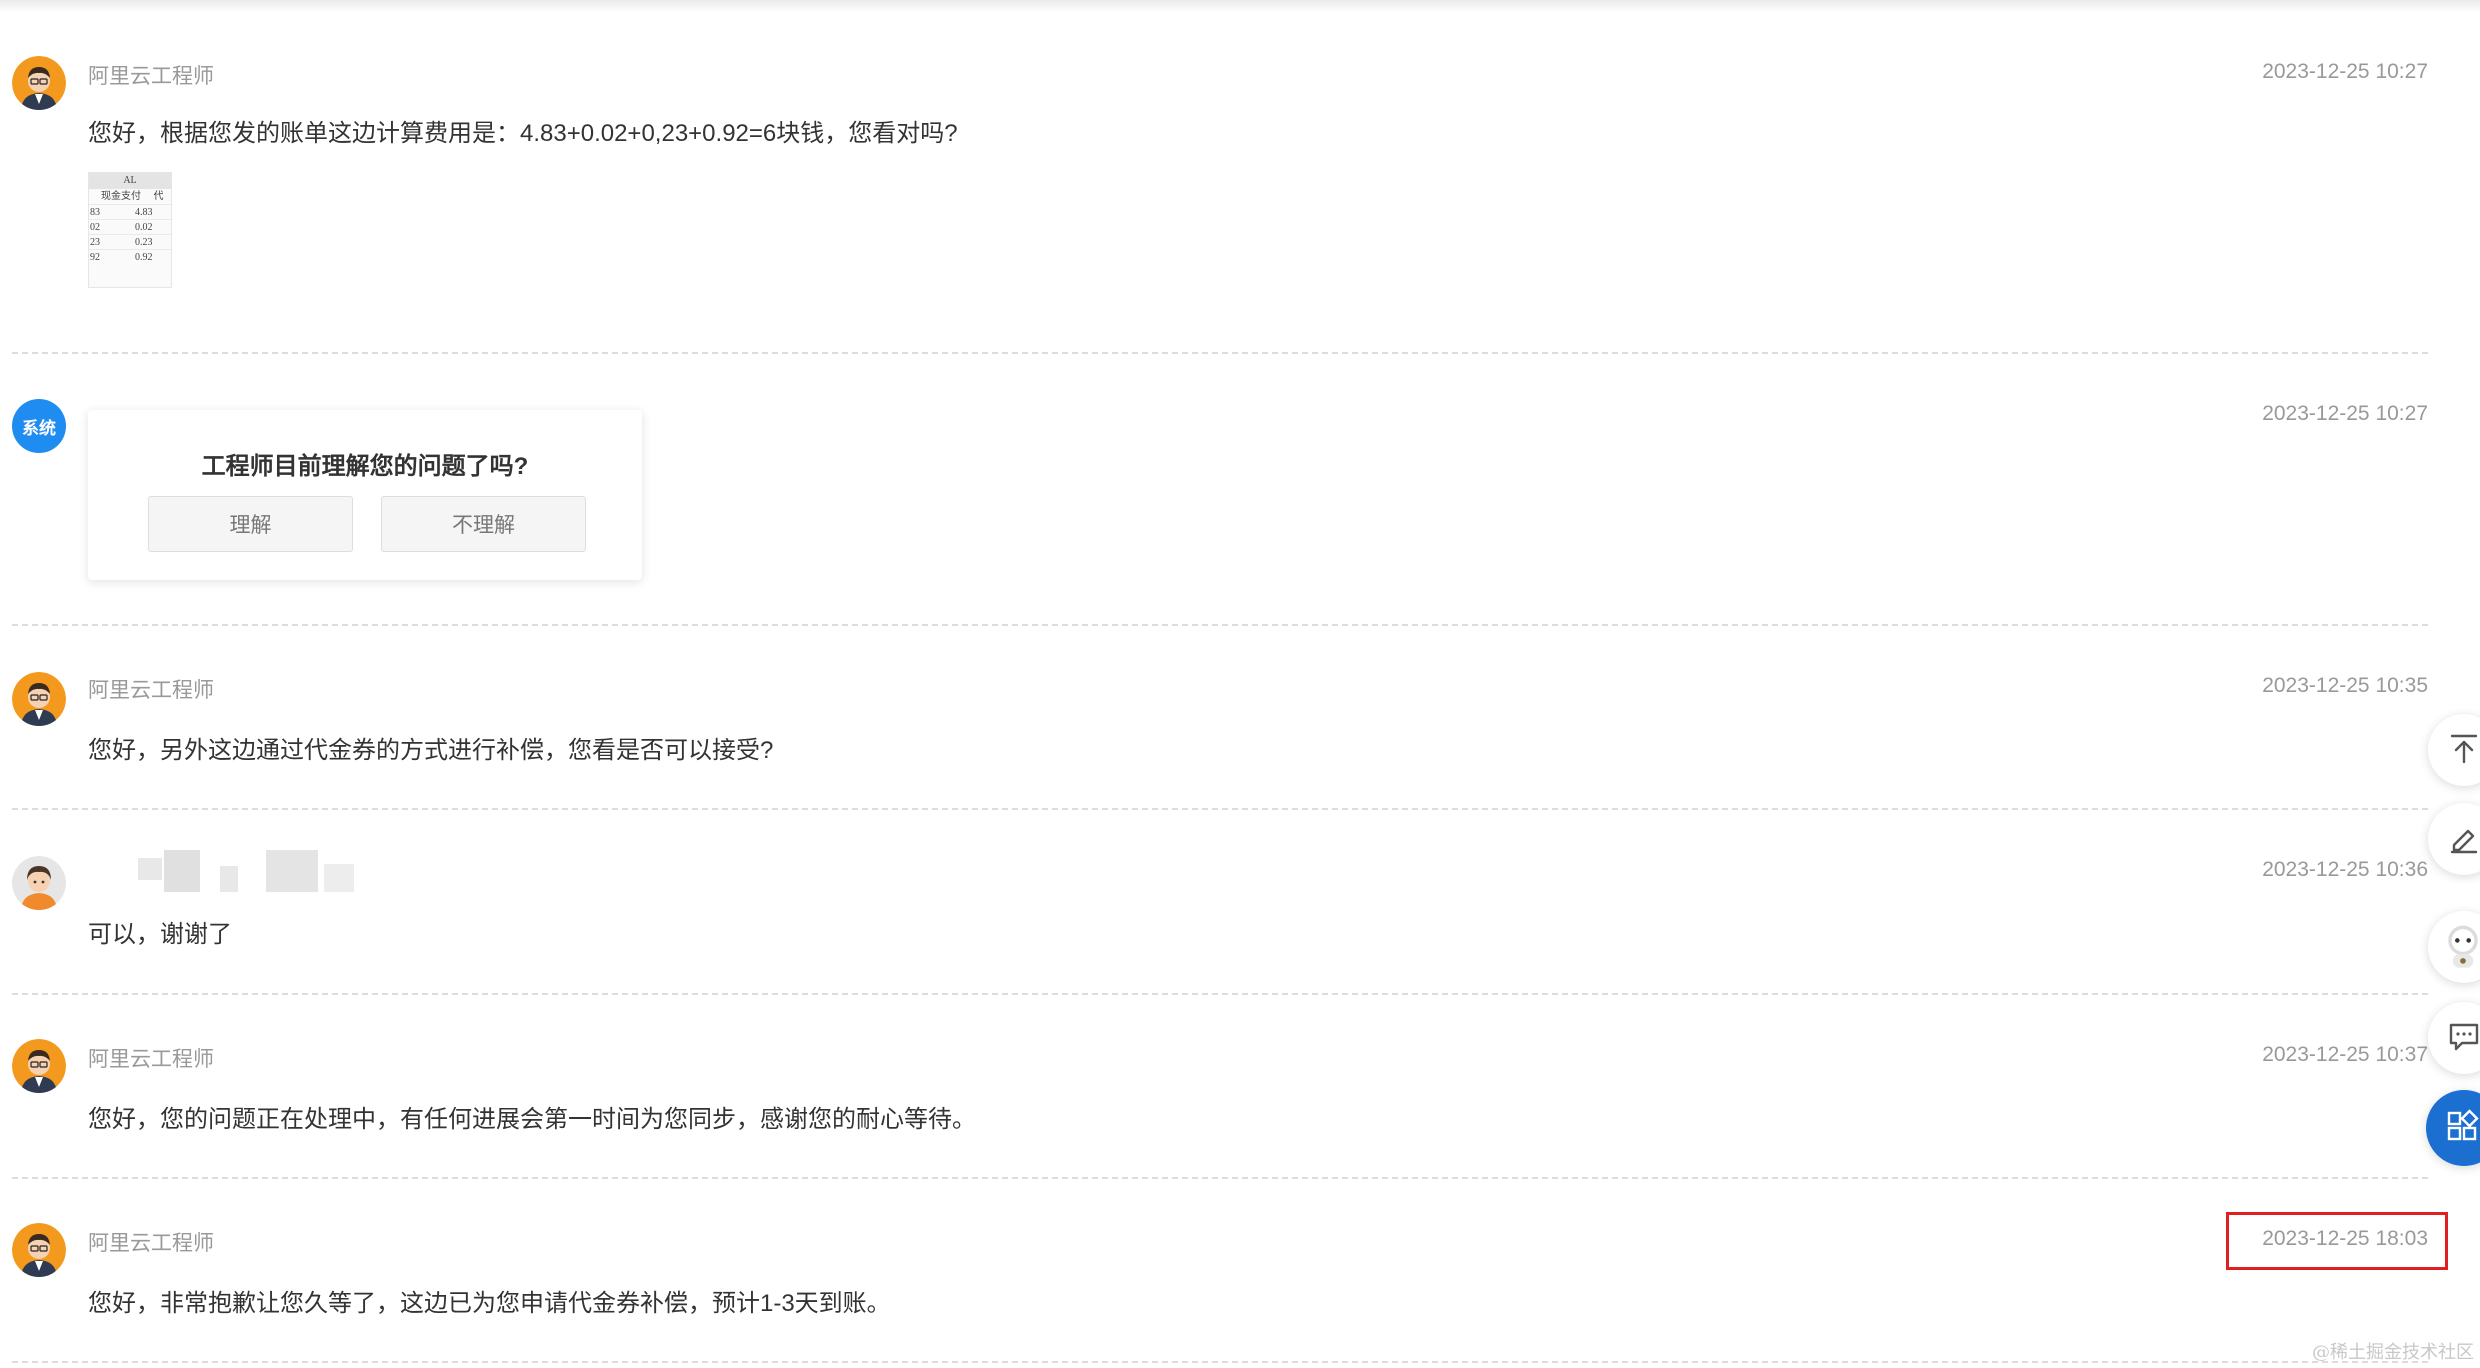 The width and height of the screenshot is (2480, 1368). What do you see at coordinates (2345, 685) in the screenshot?
I see `message-time: 2023-12-25 10:35` at bounding box center [2345, 685].